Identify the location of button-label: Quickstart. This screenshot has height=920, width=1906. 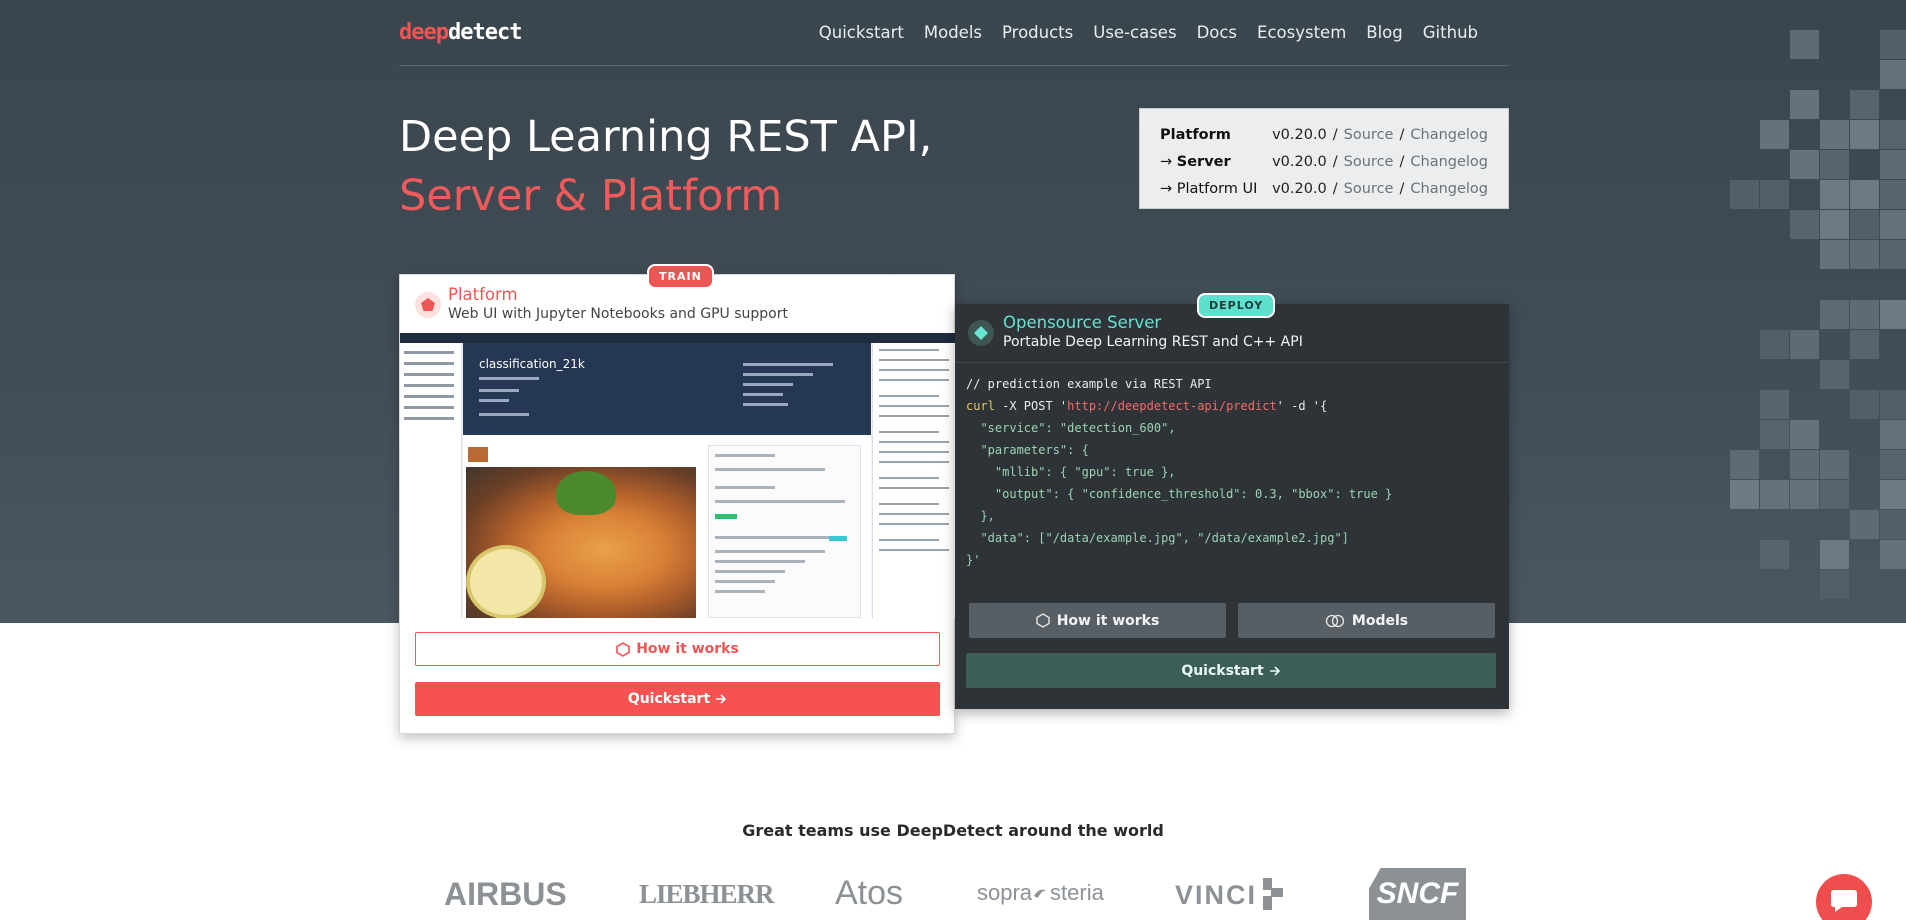
(1222, 670).